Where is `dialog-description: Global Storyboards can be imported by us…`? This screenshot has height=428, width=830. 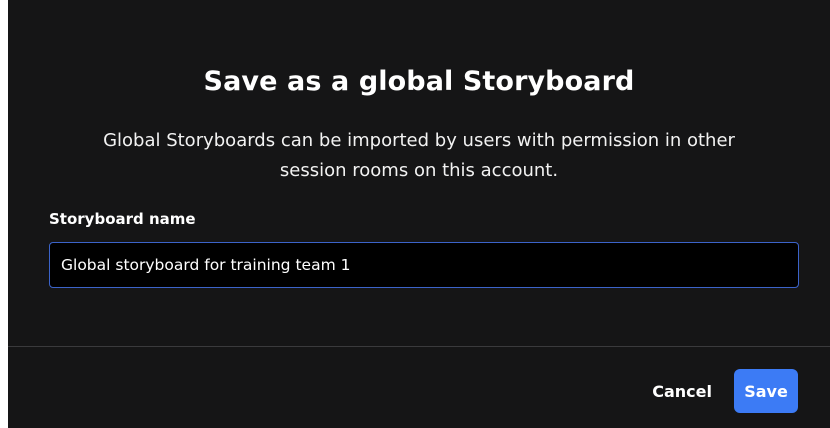 dialog-description: Global Storyboards can be imported by us… is located at coordinates (419, 155).